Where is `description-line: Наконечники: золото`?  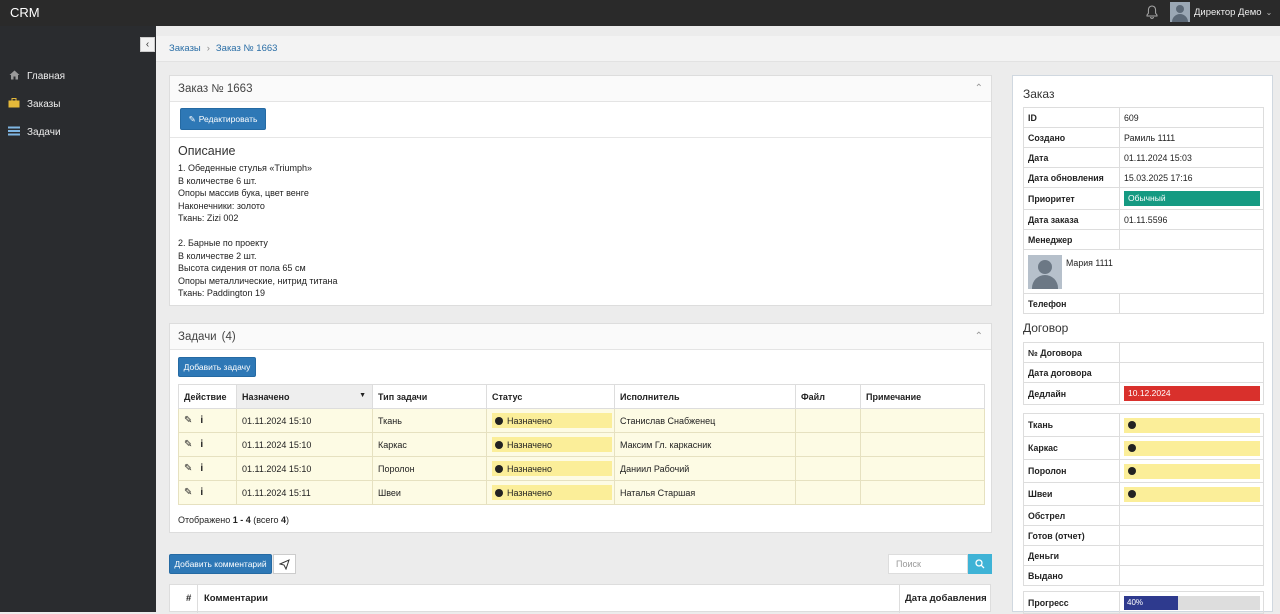
description-line: Наконечники: золото is located at coordinates (221, 205).